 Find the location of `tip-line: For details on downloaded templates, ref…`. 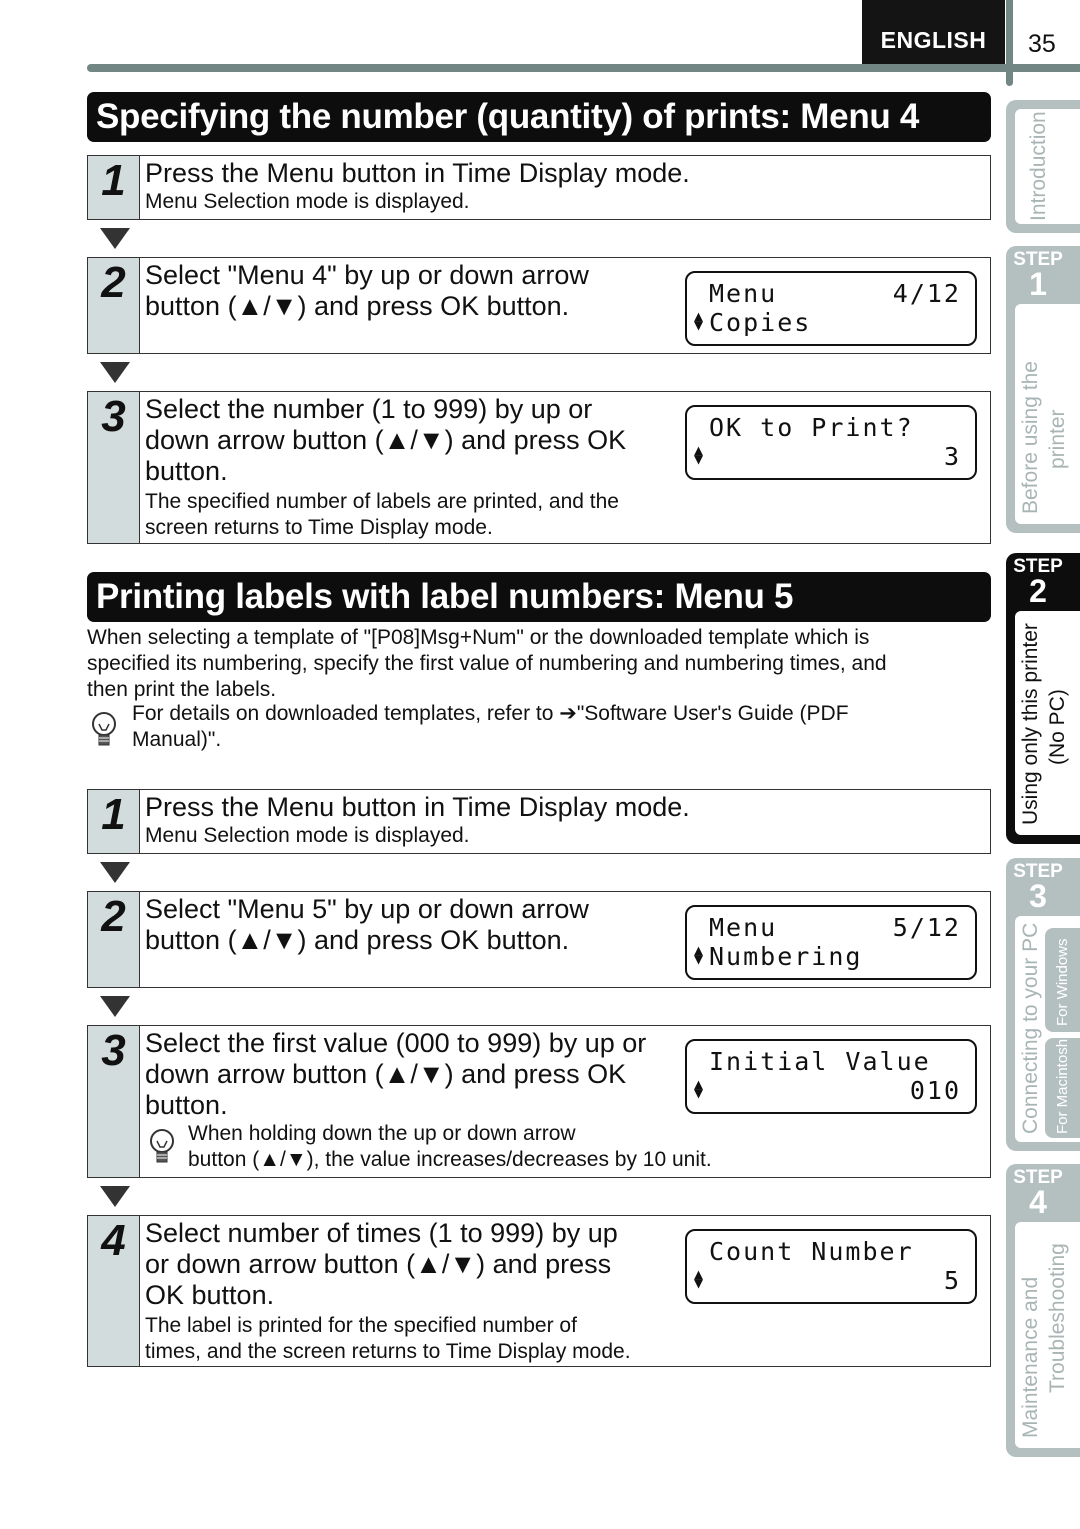

tip-line: For details on downloaded templates, ref… is located at coordinates (490, 713).